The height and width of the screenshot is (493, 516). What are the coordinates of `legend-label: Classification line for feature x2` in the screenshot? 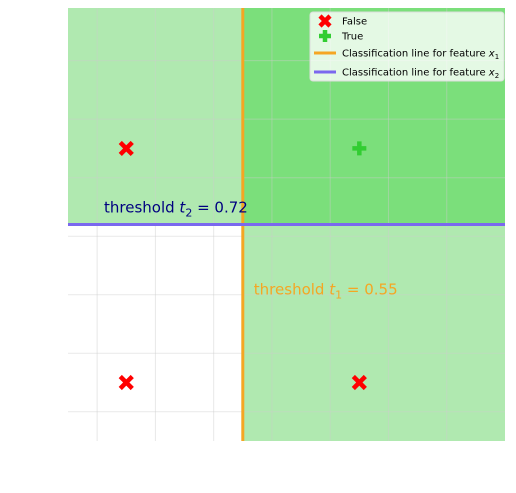 It's located at (420, 74).